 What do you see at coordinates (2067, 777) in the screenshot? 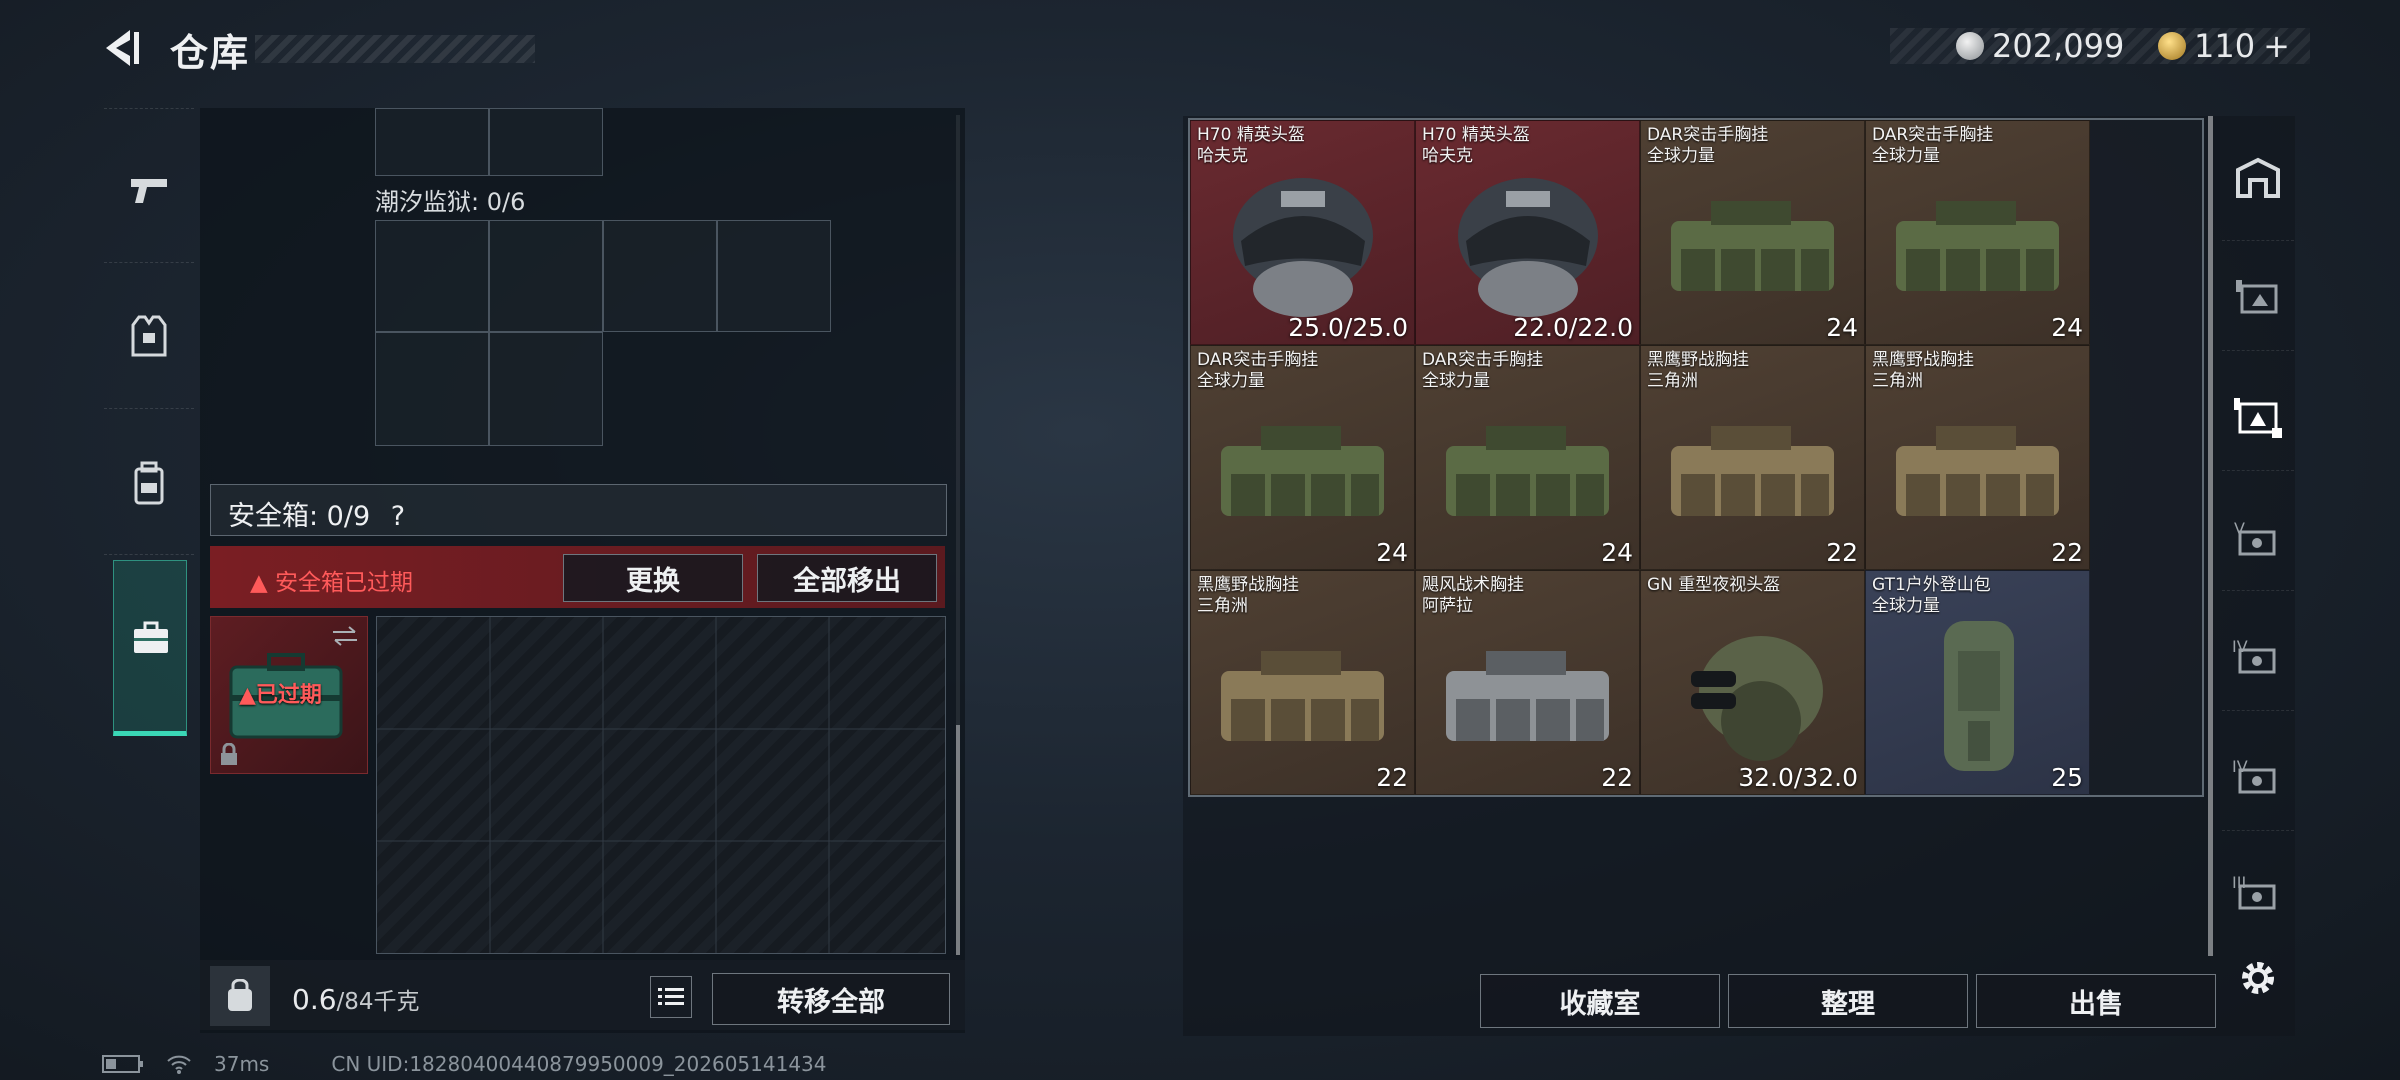
I see `item-value: 25` at bounding box center [2067, 777].